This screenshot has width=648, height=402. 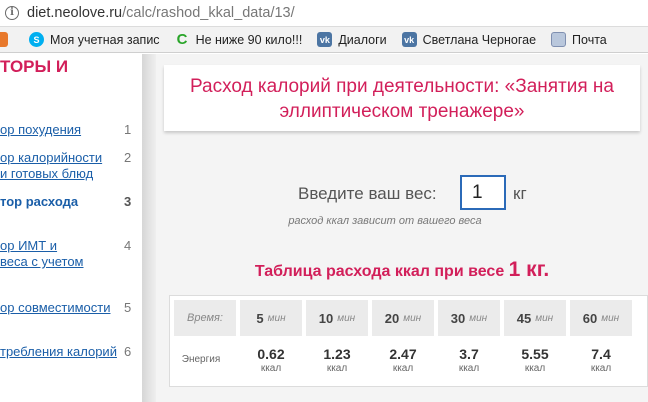 I want to click on sidebar-item-number: 6, so click(x=128, y=351).